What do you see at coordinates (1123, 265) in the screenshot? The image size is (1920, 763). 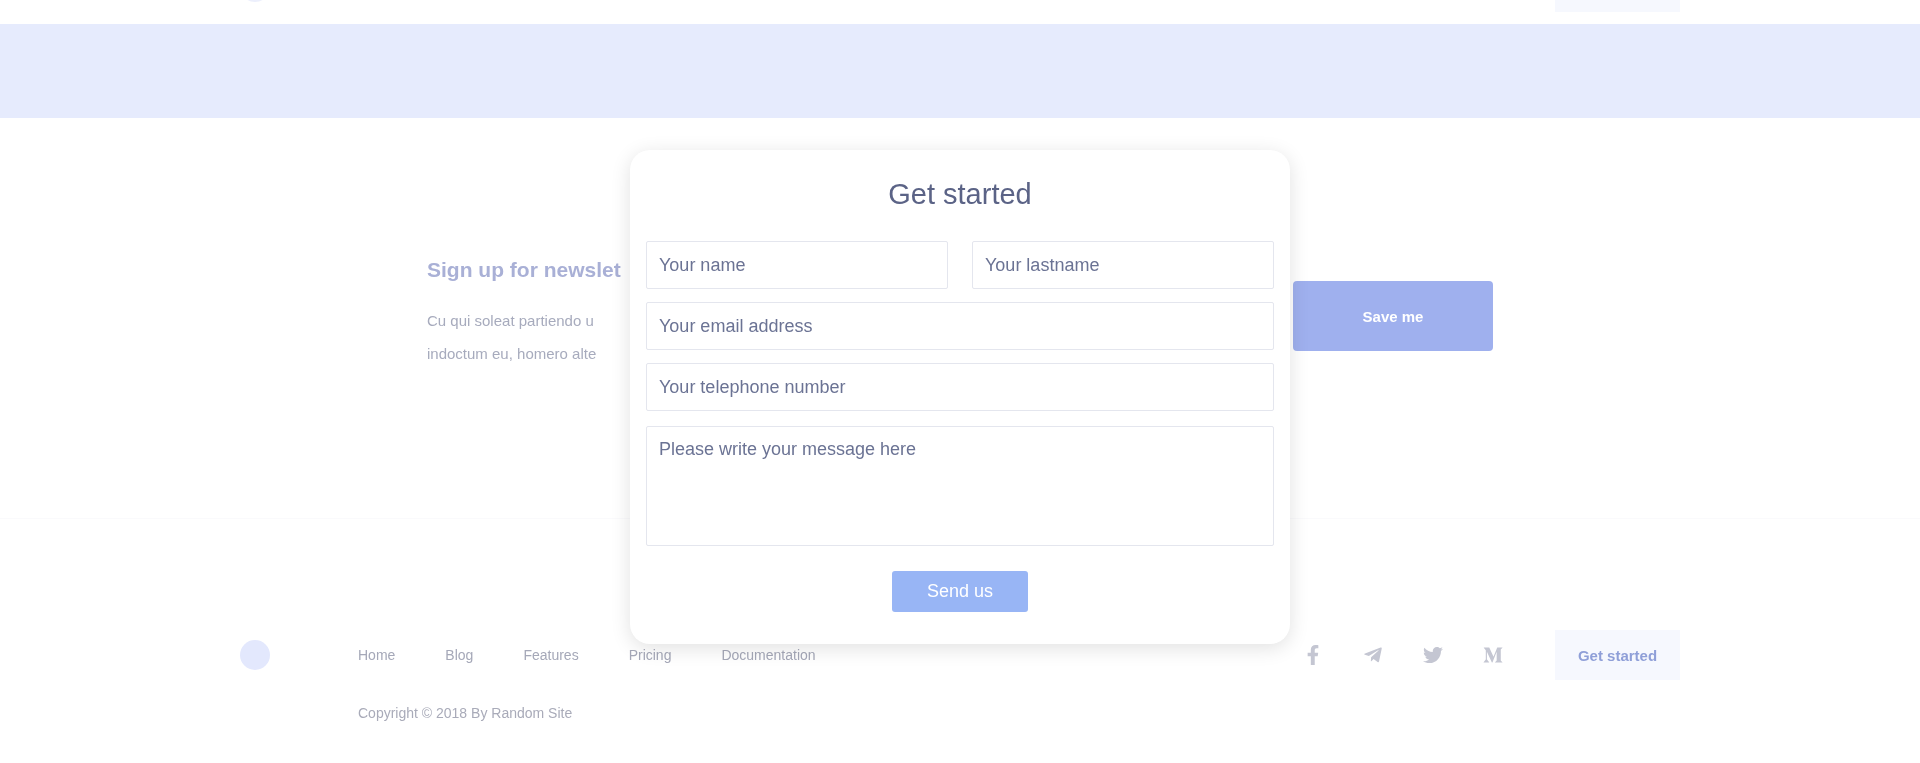 I see `input-field: Your lastname` at bounding box center [1123, 265].